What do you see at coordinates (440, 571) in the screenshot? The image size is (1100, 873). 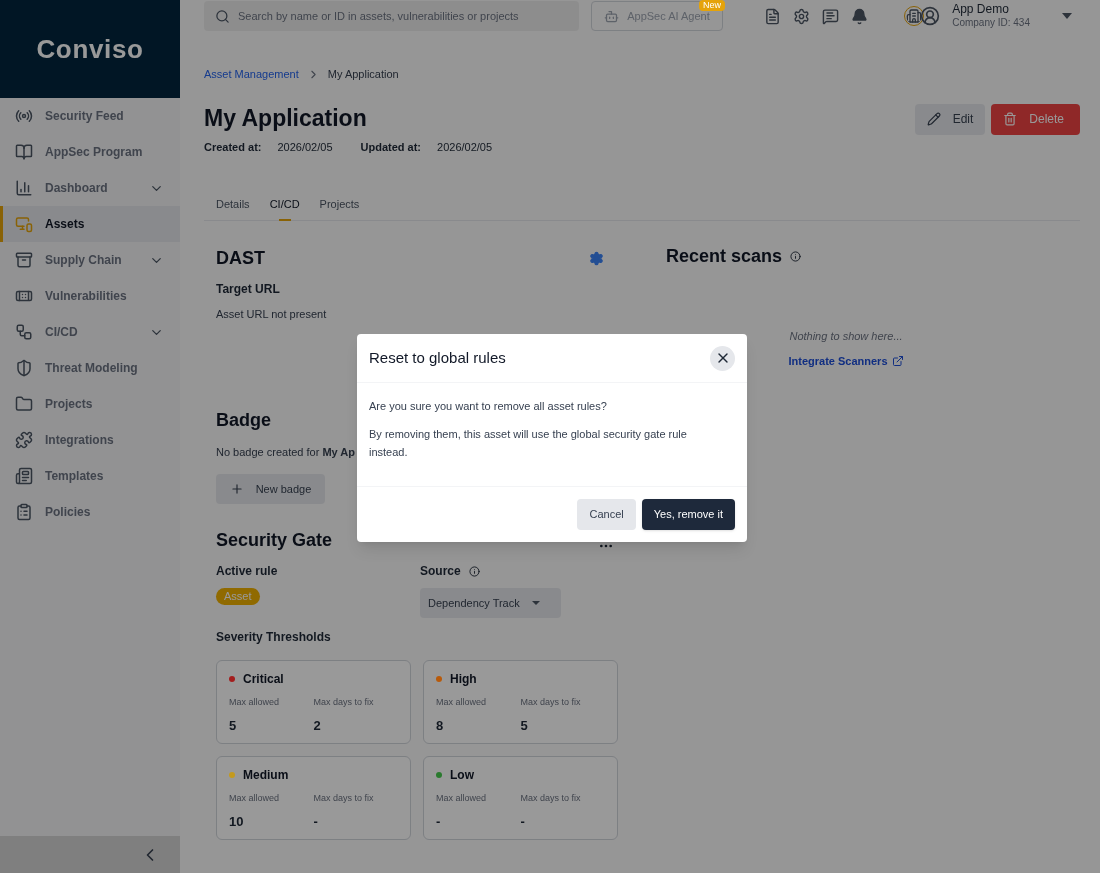 I see `field-label: Source` at bounding box center [440, 571].